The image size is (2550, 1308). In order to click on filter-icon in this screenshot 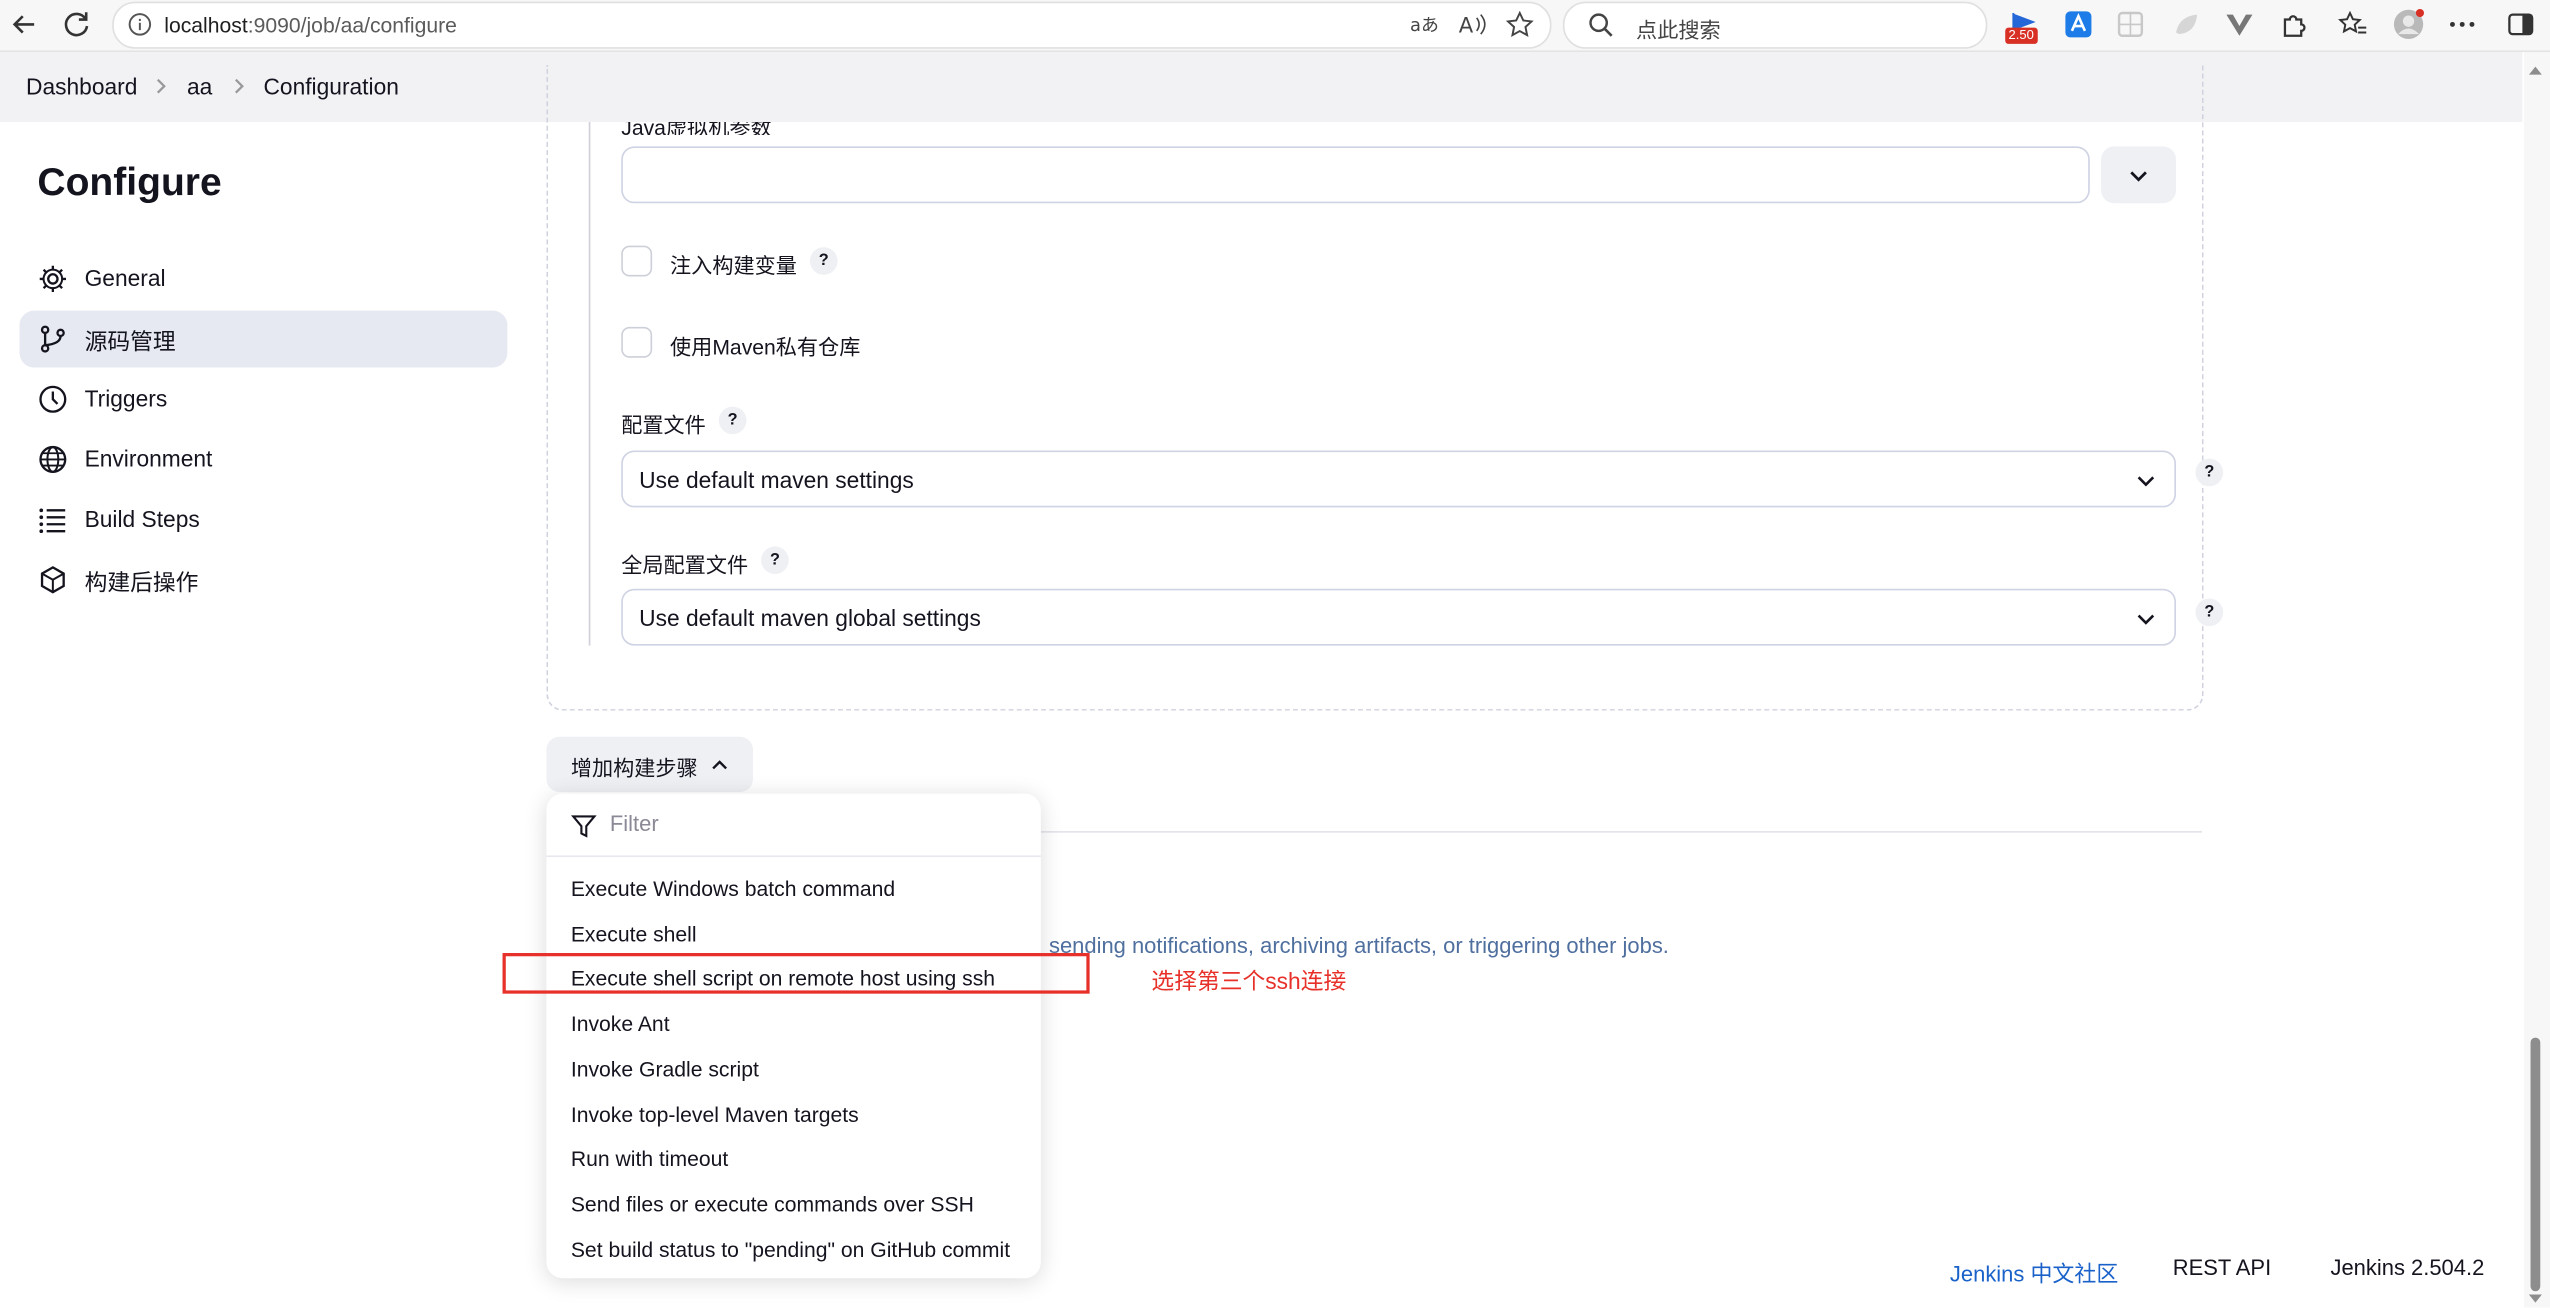, I will do `click(584, 826)`.